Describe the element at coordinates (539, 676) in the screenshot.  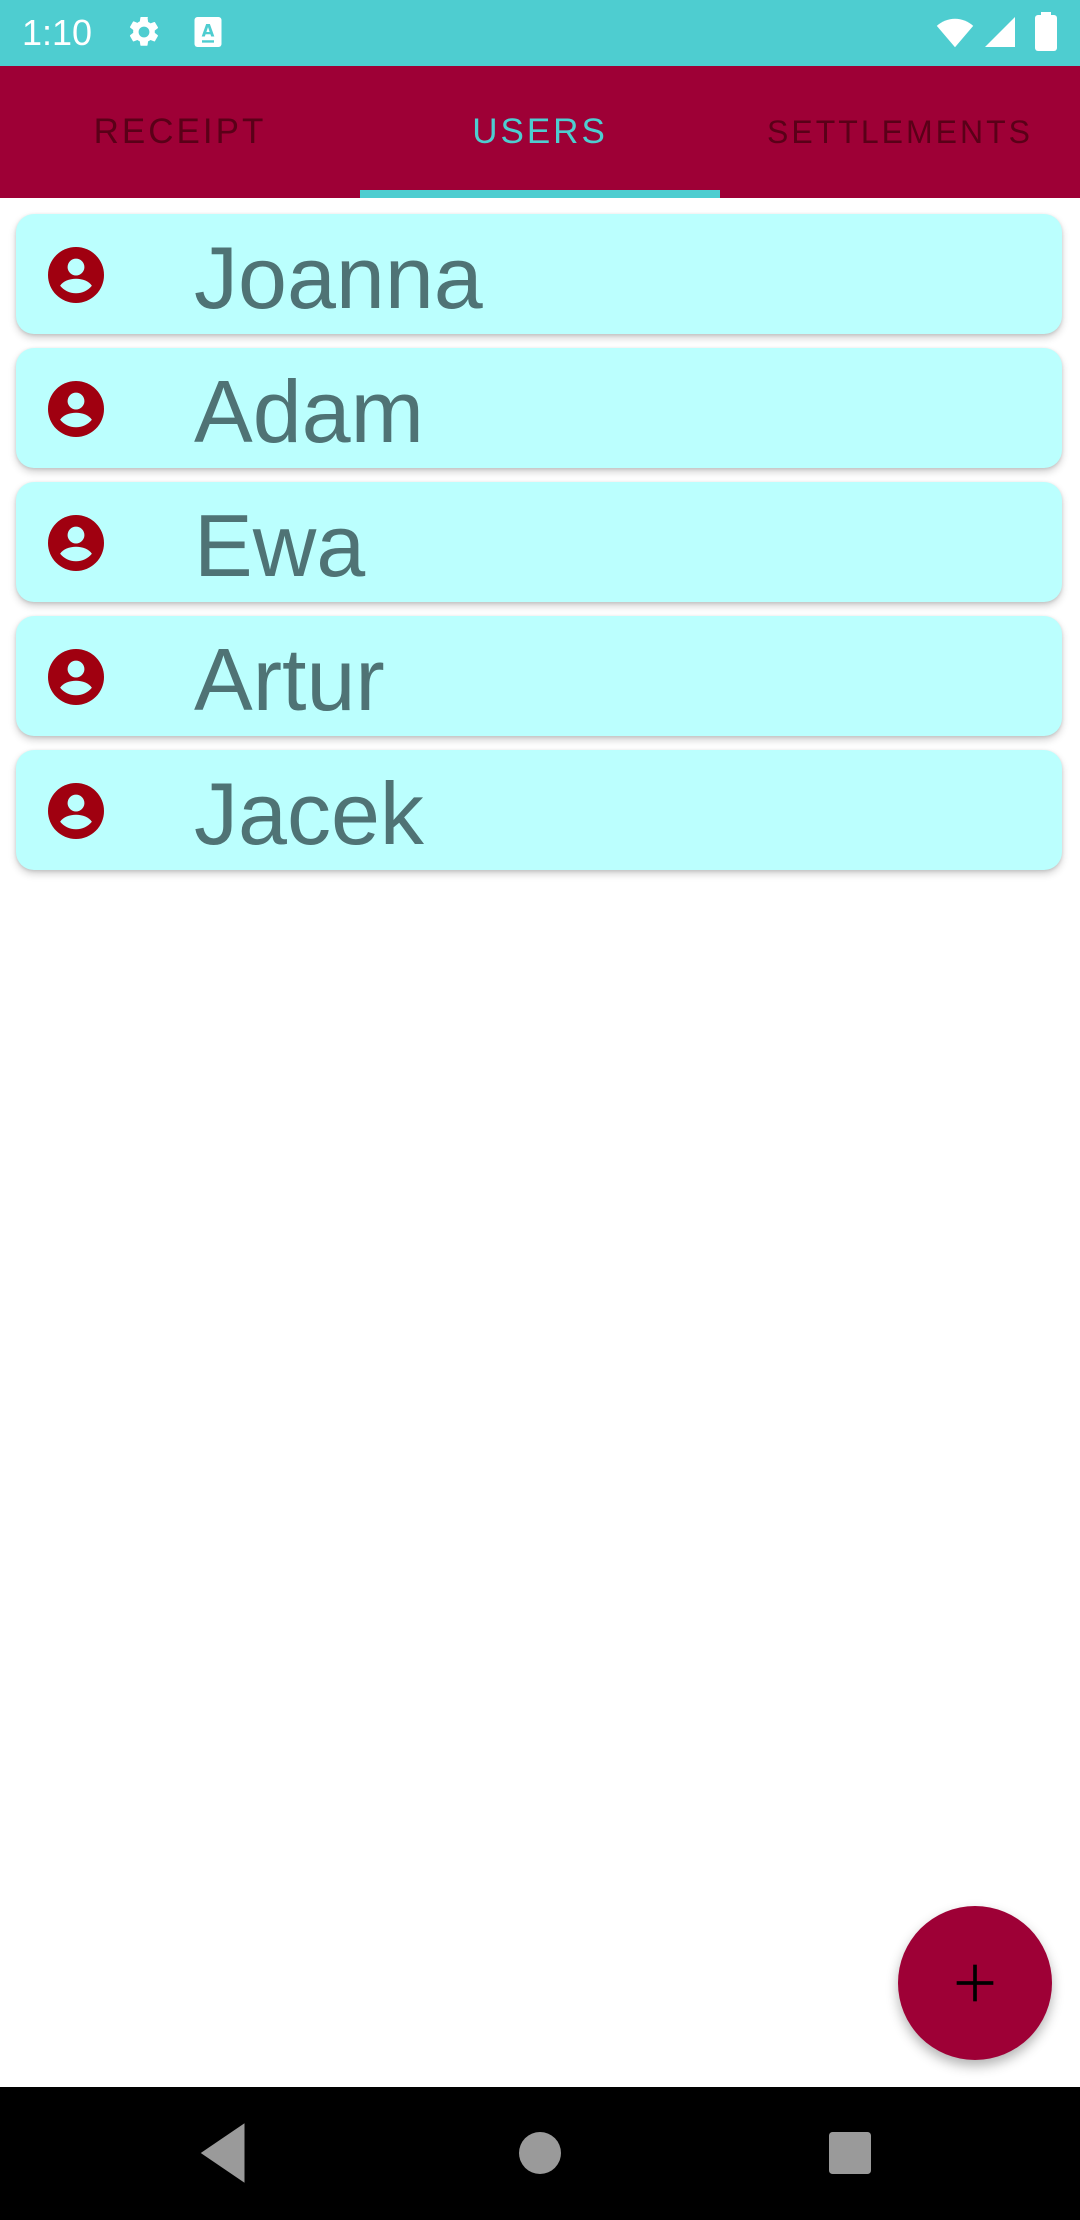
I see `user-list-item: Artur` at that location.